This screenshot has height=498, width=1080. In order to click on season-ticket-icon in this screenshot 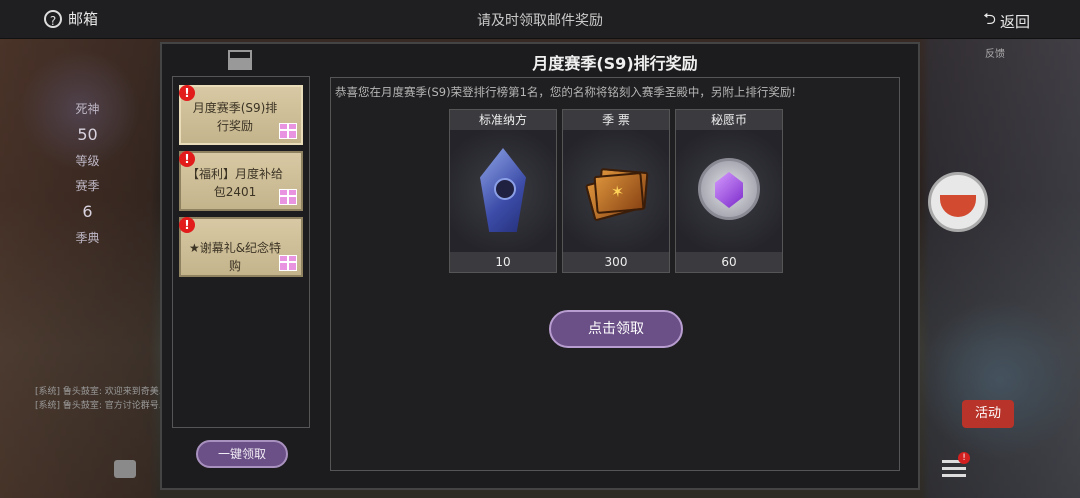, I will do `click(616, 193)`.